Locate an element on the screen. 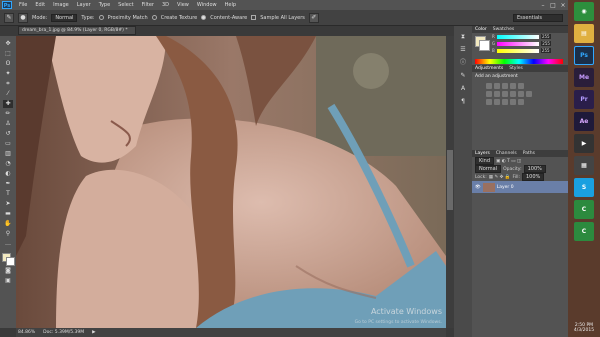  mode-select: Normal is located at coordinates (64, 17).